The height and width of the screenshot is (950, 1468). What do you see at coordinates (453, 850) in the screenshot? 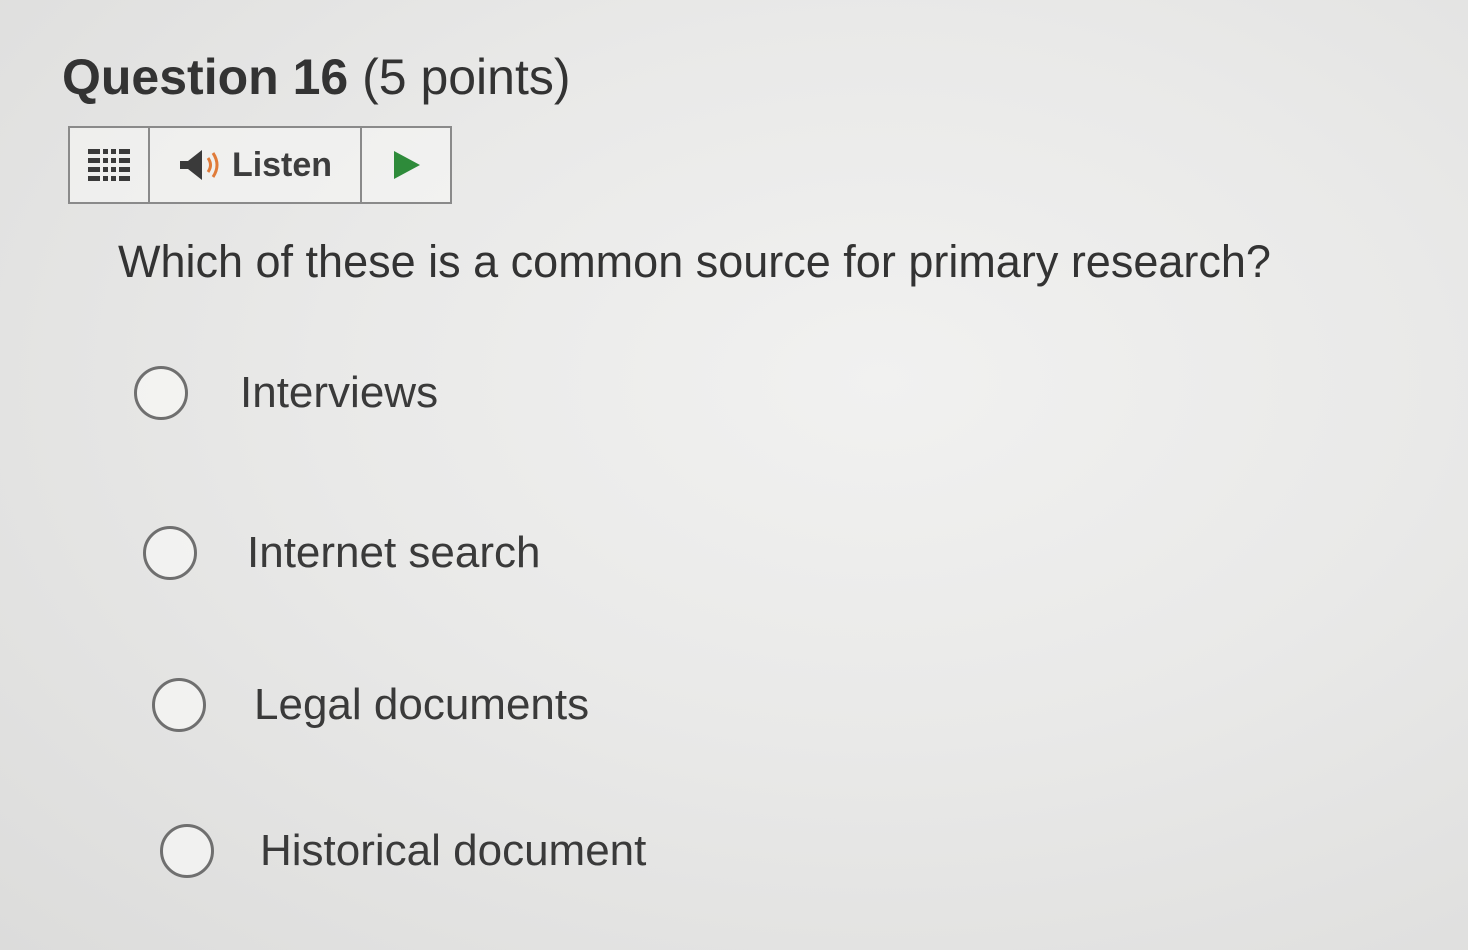
I see `option-label: Historical document` at bounding box center [453, 850].